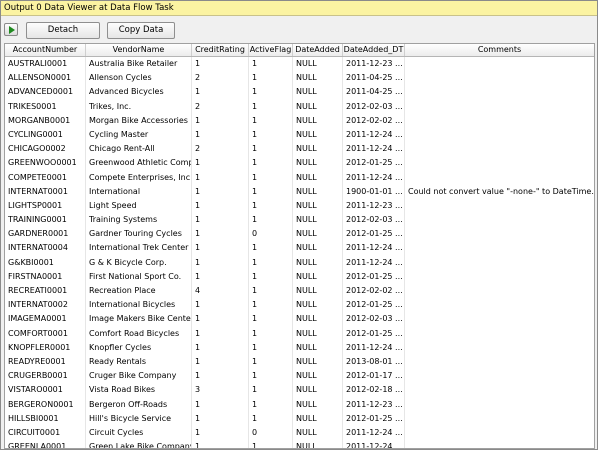  I want to click on cell-account-number: GARDNER0001, so click(45, 234).